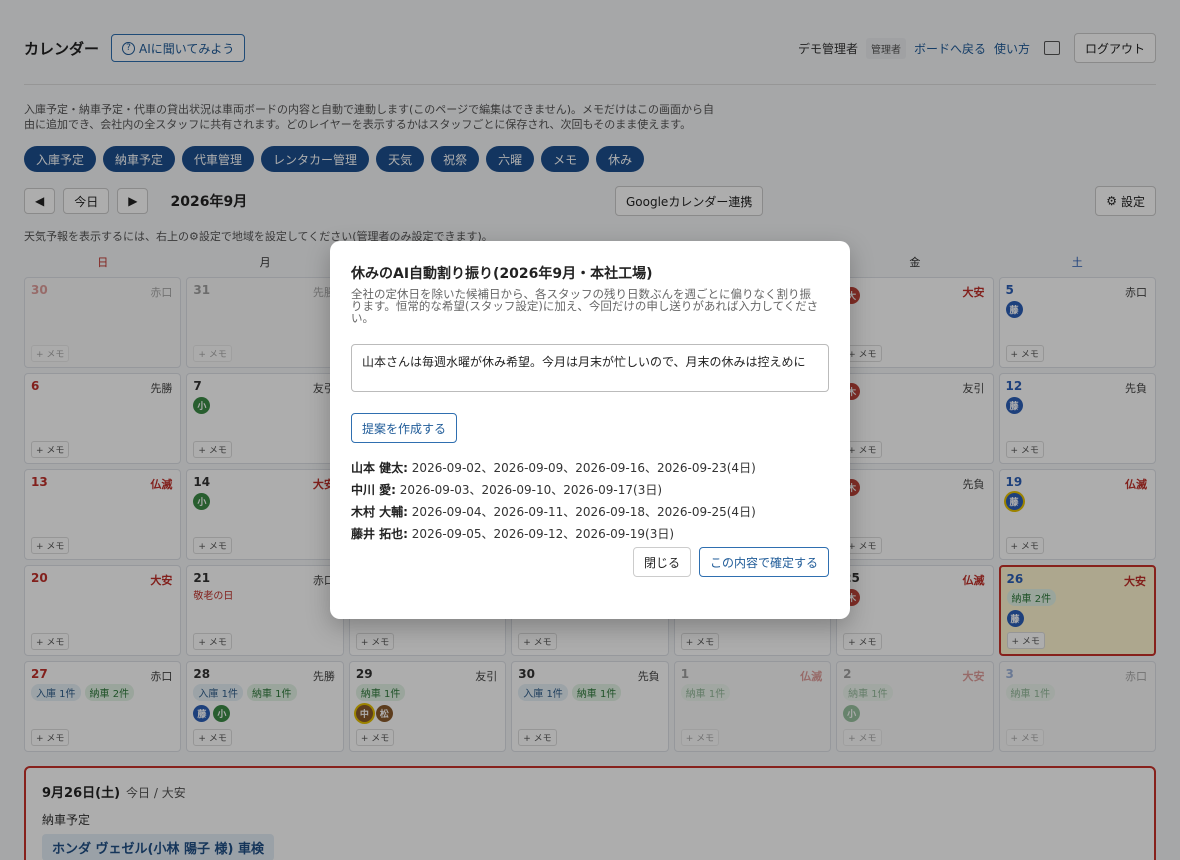 The height and width of the screenshot is (860, 1180). I want to click on request-input: 山本さんは毎週水曜が休み希望。今月は月末が忙しいので、月末の休みは控えめに, so click(590, 368).